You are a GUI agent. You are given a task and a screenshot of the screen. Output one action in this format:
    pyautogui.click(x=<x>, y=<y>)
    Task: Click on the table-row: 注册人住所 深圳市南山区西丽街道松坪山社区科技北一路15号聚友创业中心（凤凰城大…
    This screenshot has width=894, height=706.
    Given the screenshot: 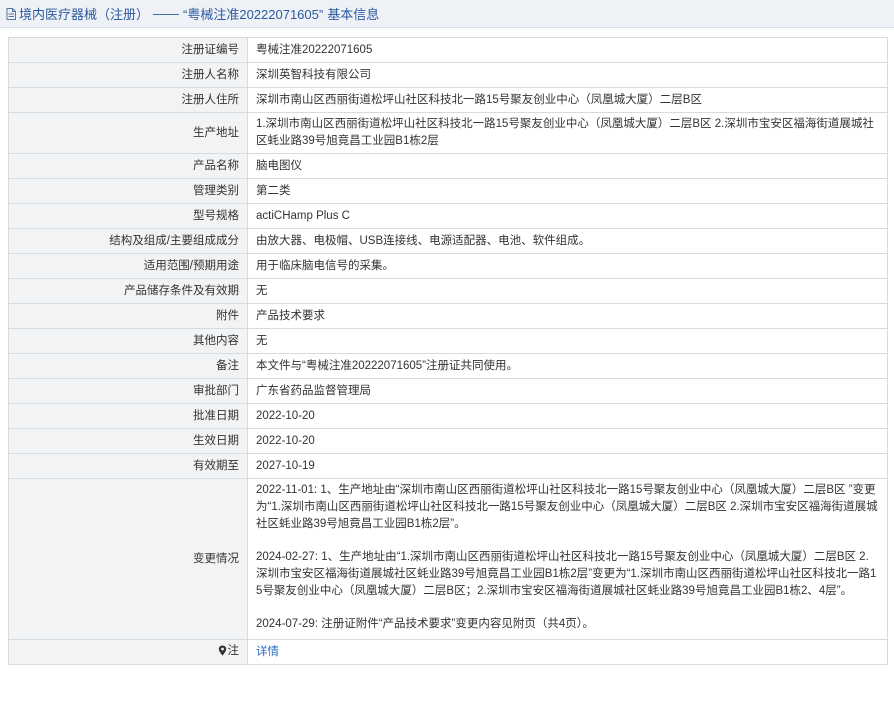 What is the action you would take?
    pyautogui.click(x=448, y=100)
    